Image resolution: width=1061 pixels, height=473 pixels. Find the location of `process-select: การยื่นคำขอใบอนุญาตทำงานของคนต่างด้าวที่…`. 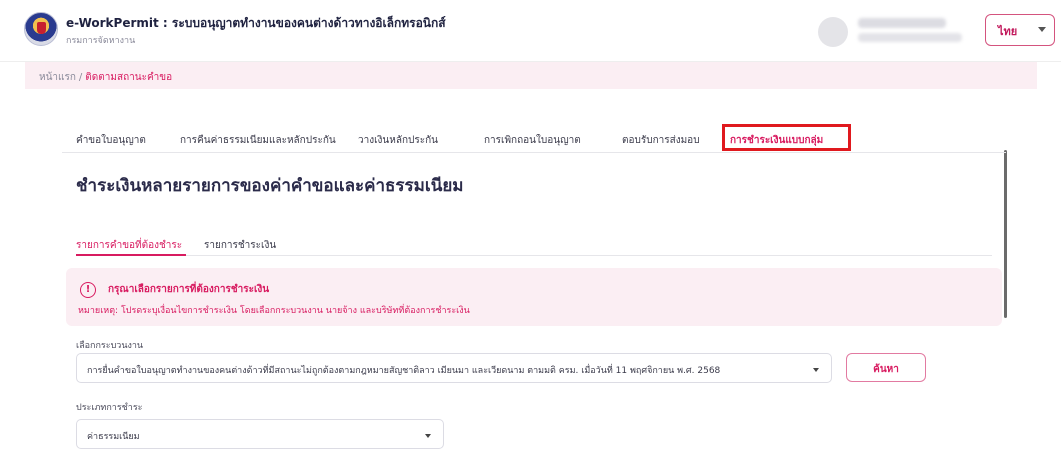

process-select: การยื่นคำขอใบอนุญาตทำงานของคนต่างด้าวที่… is located at coordinates (454, 368).